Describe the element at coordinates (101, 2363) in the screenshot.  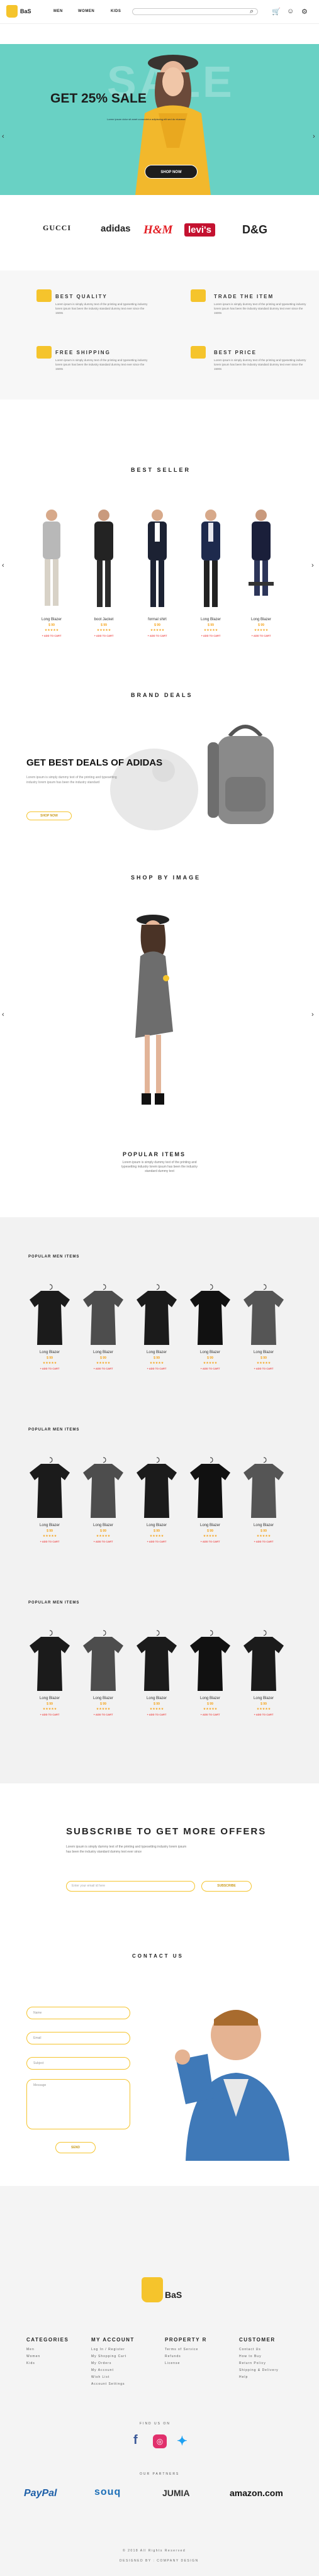
I see `footer-link: My Orders` at that location.